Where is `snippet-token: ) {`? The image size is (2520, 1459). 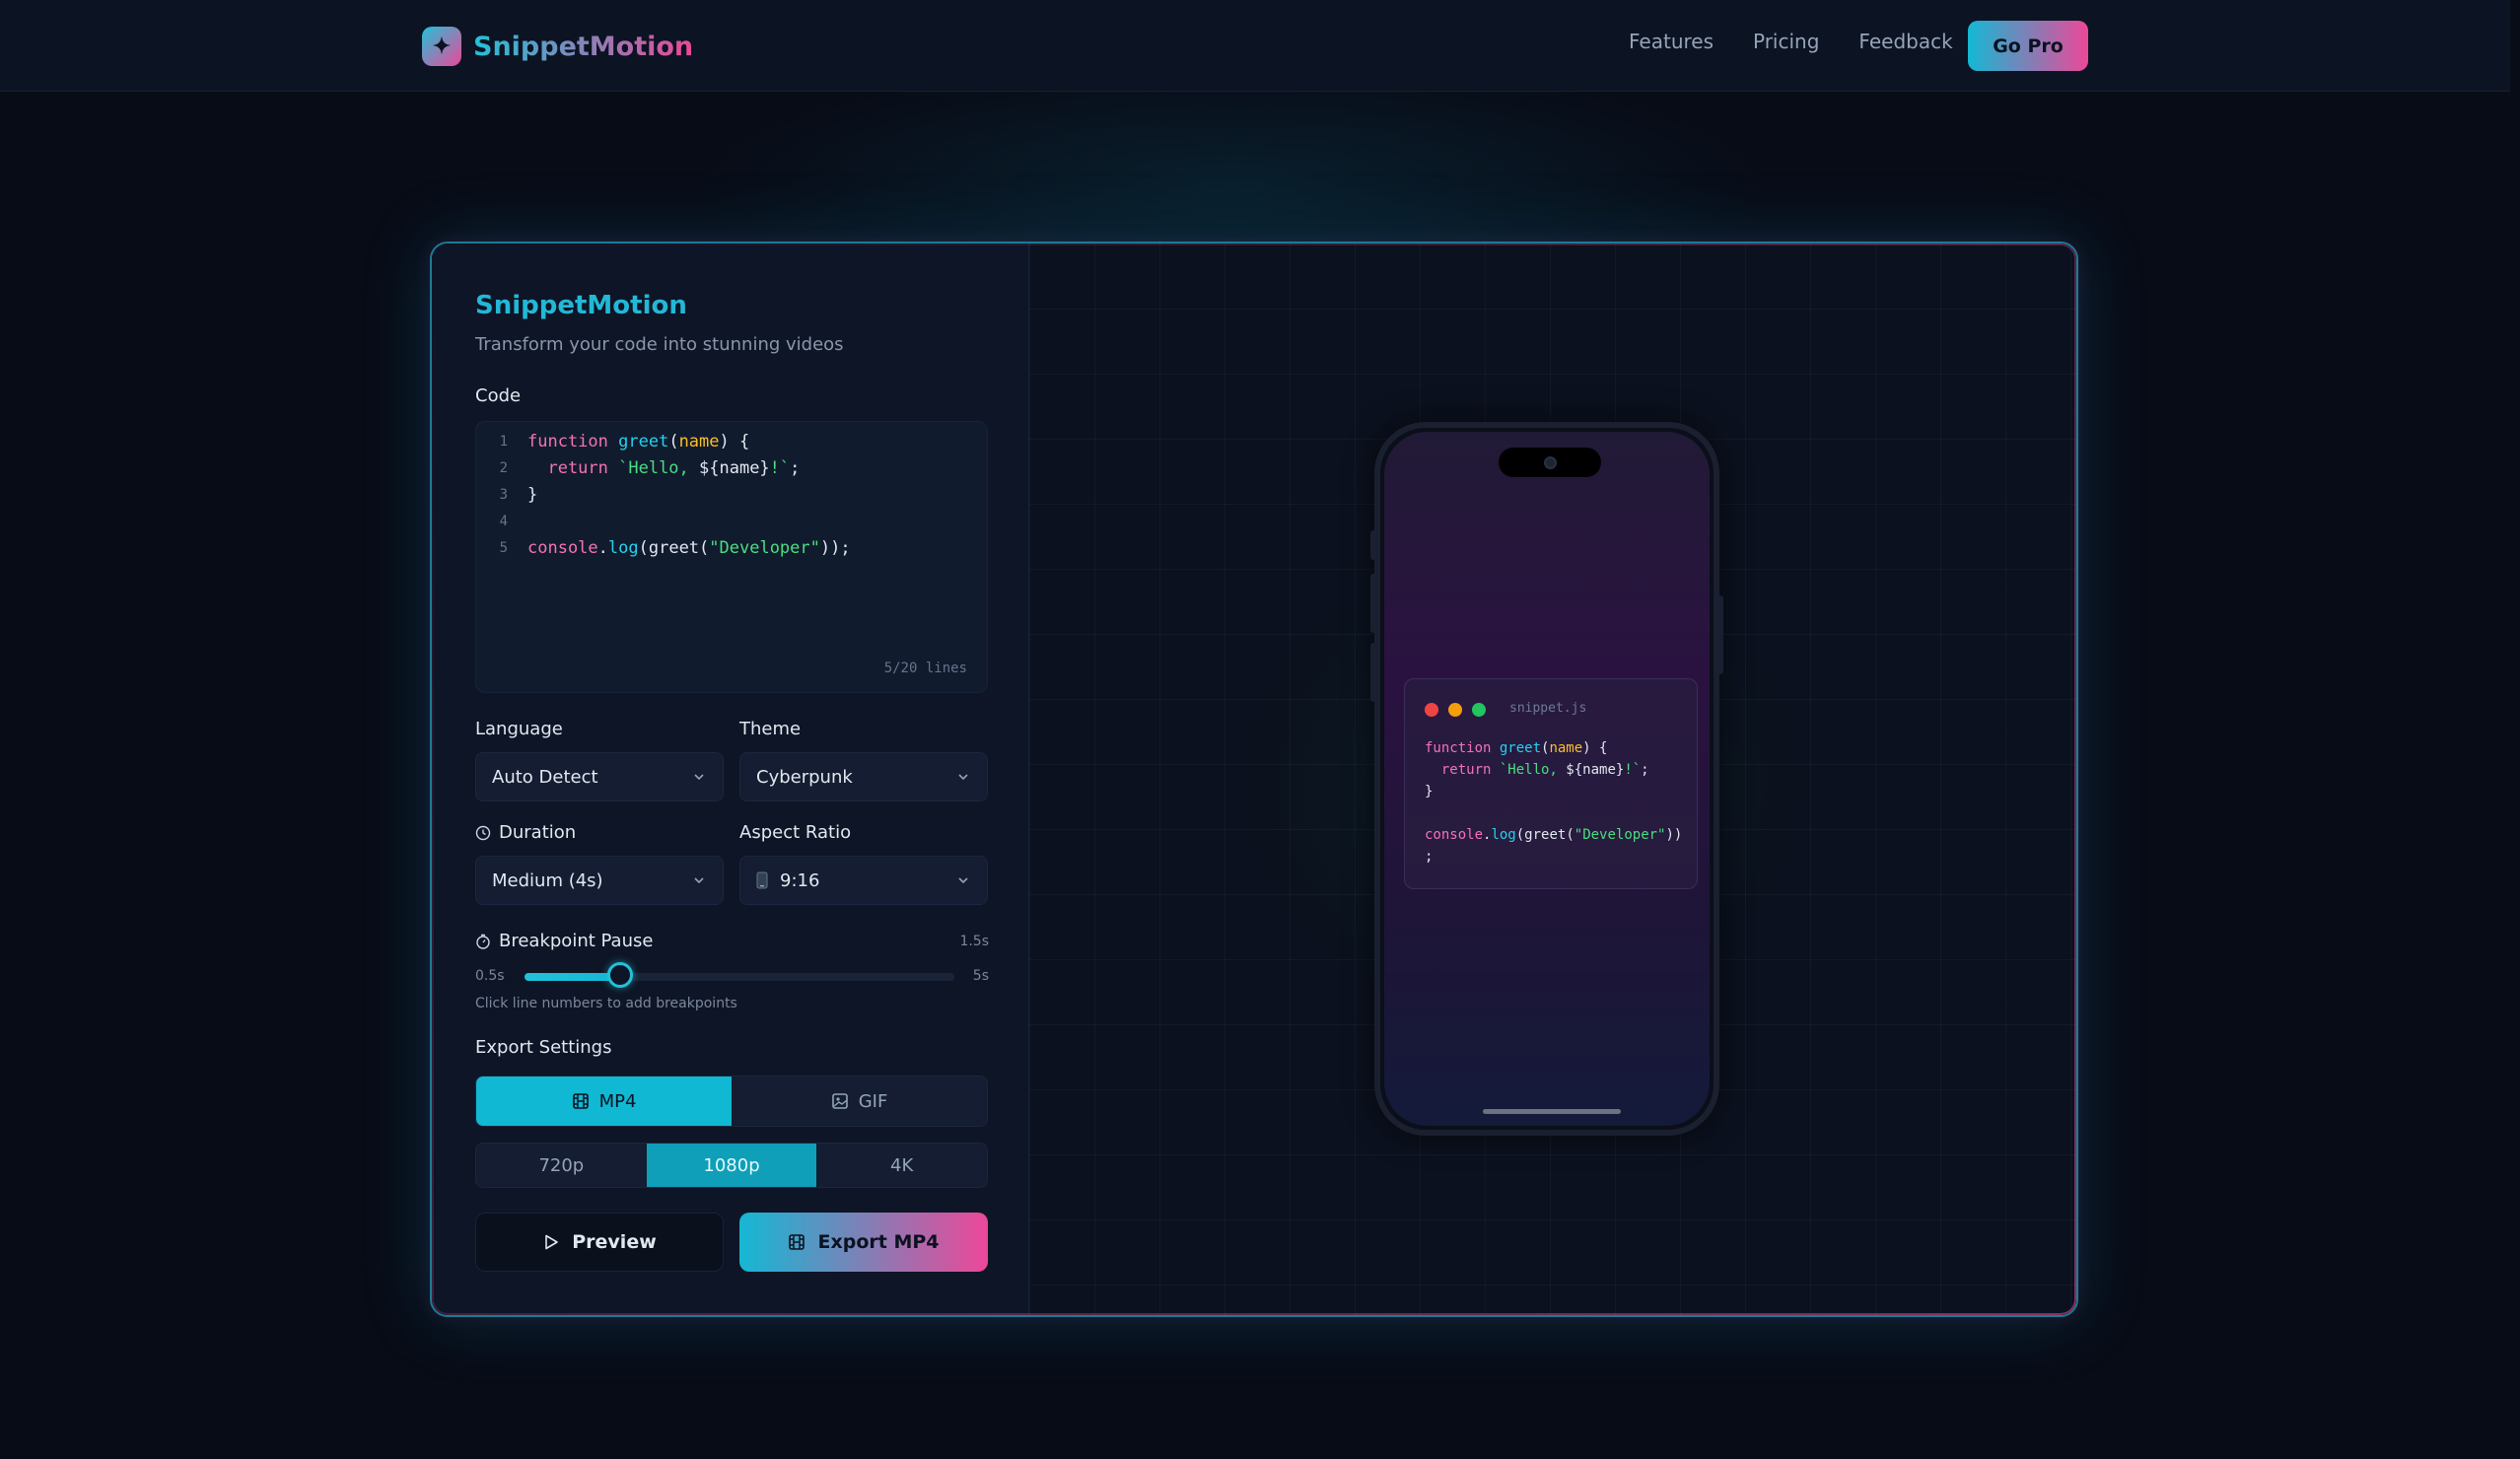
snippet-token: ) { is located at coordinates (1595, 748).